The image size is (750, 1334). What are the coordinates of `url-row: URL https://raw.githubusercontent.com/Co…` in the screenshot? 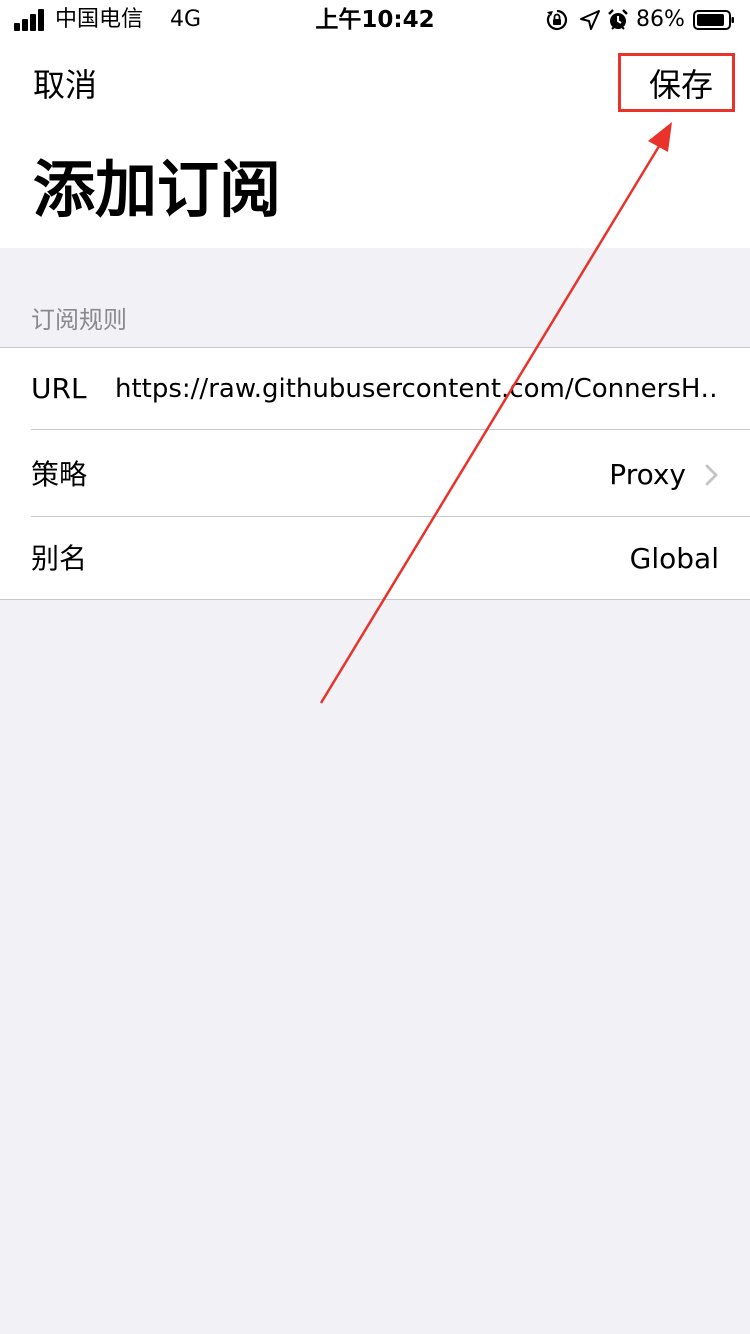 It's located at (375, 389).